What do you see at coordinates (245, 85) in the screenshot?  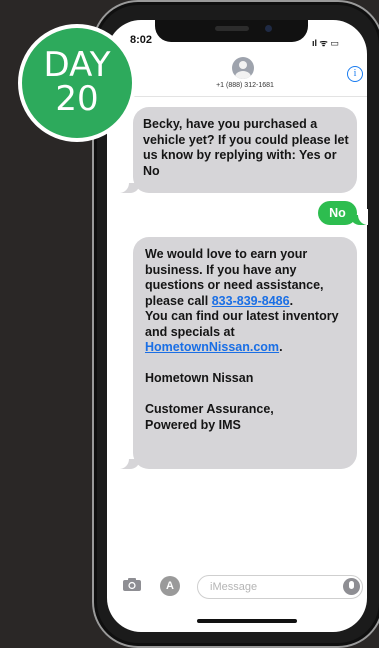 I see `contact-number: +1 (888) 312-1681` at bounding box center [245, 85].